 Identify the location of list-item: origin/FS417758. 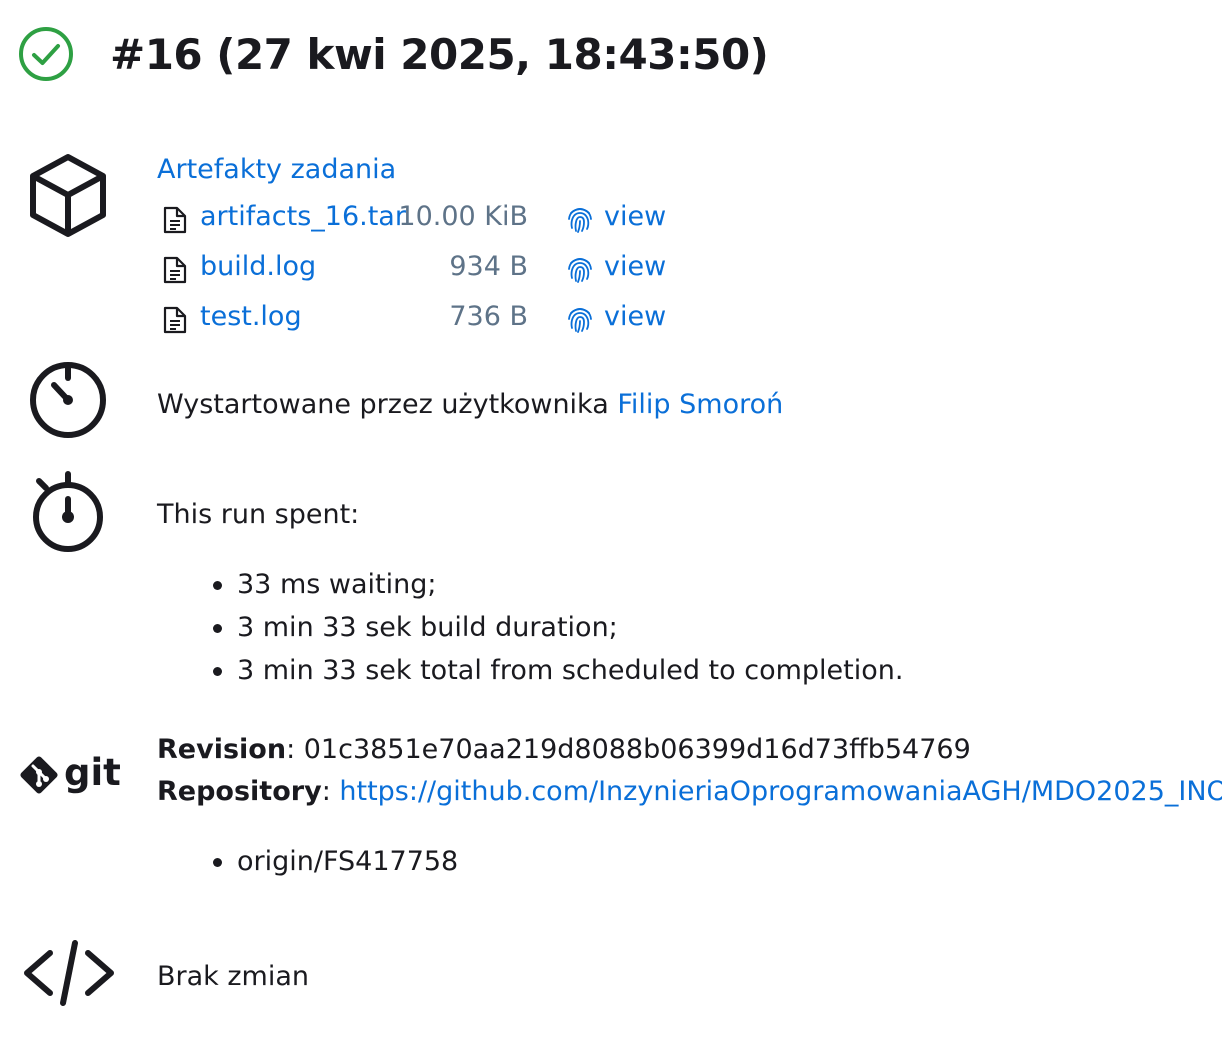
(307, 861).